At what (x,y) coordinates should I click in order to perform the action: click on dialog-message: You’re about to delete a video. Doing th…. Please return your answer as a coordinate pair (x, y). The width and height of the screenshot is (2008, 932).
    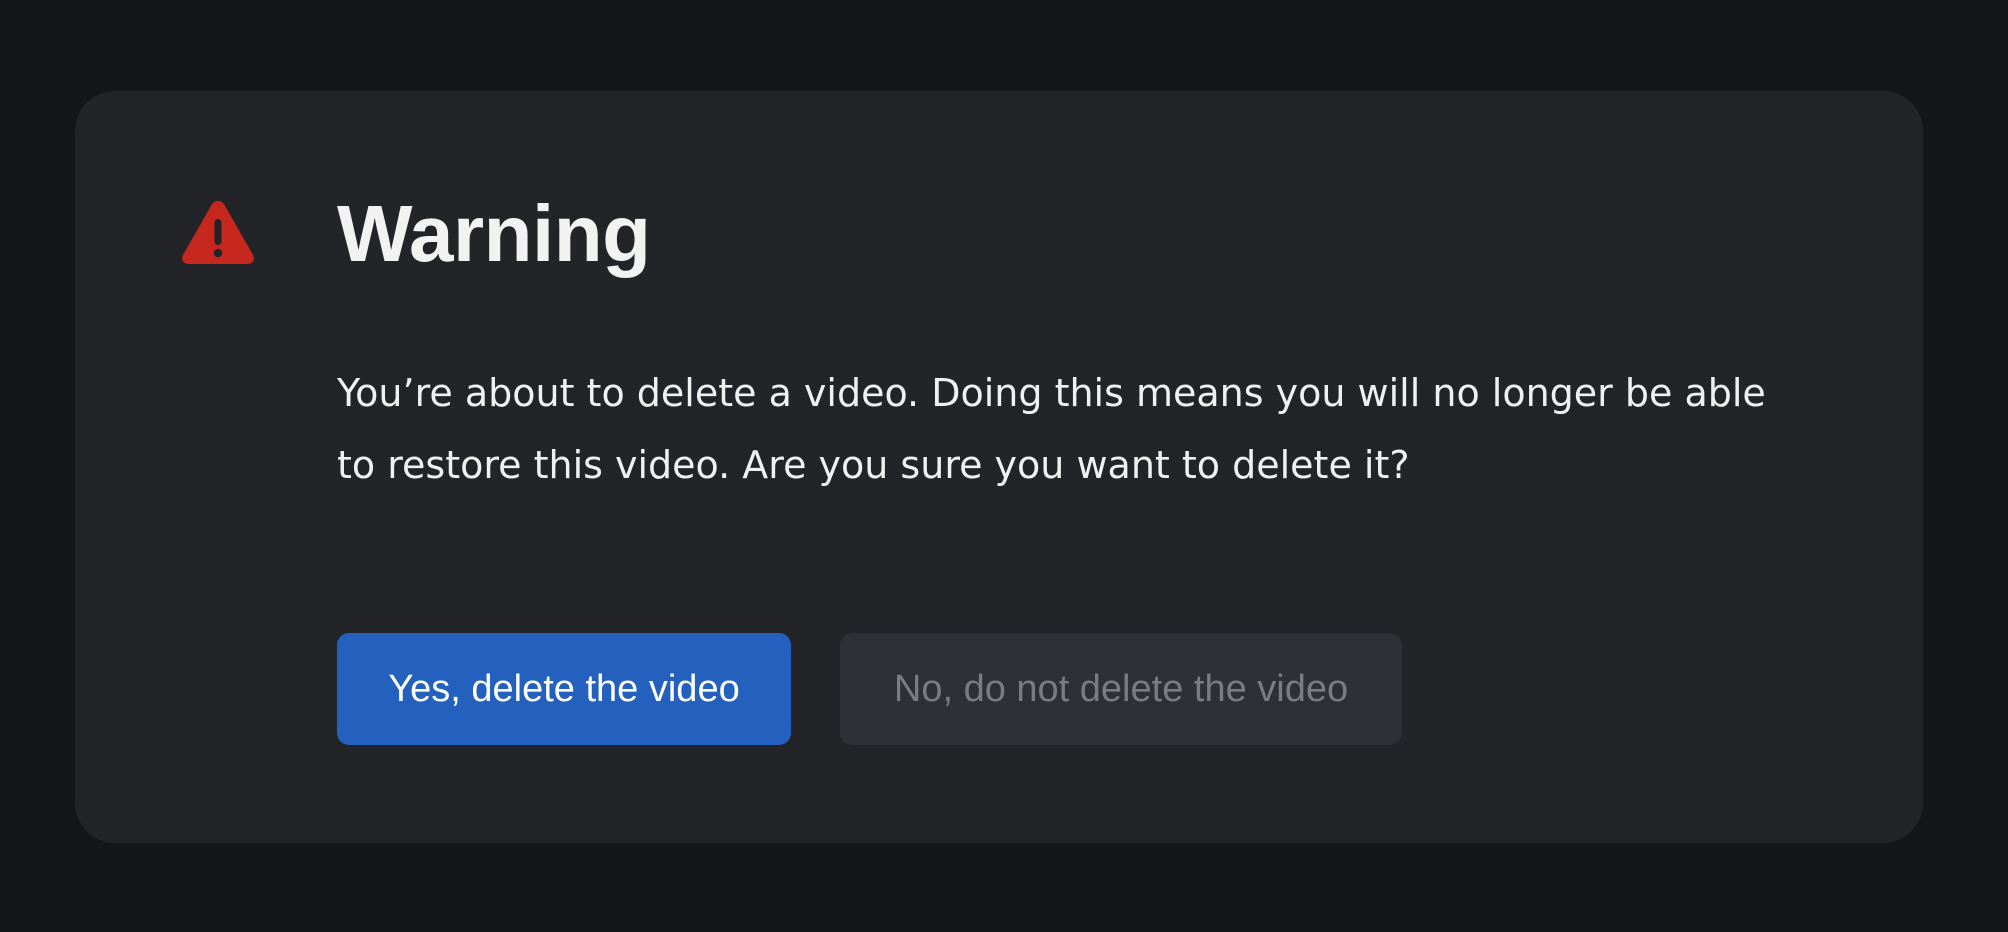
    Looking at the image, I should click on (1051, 429).